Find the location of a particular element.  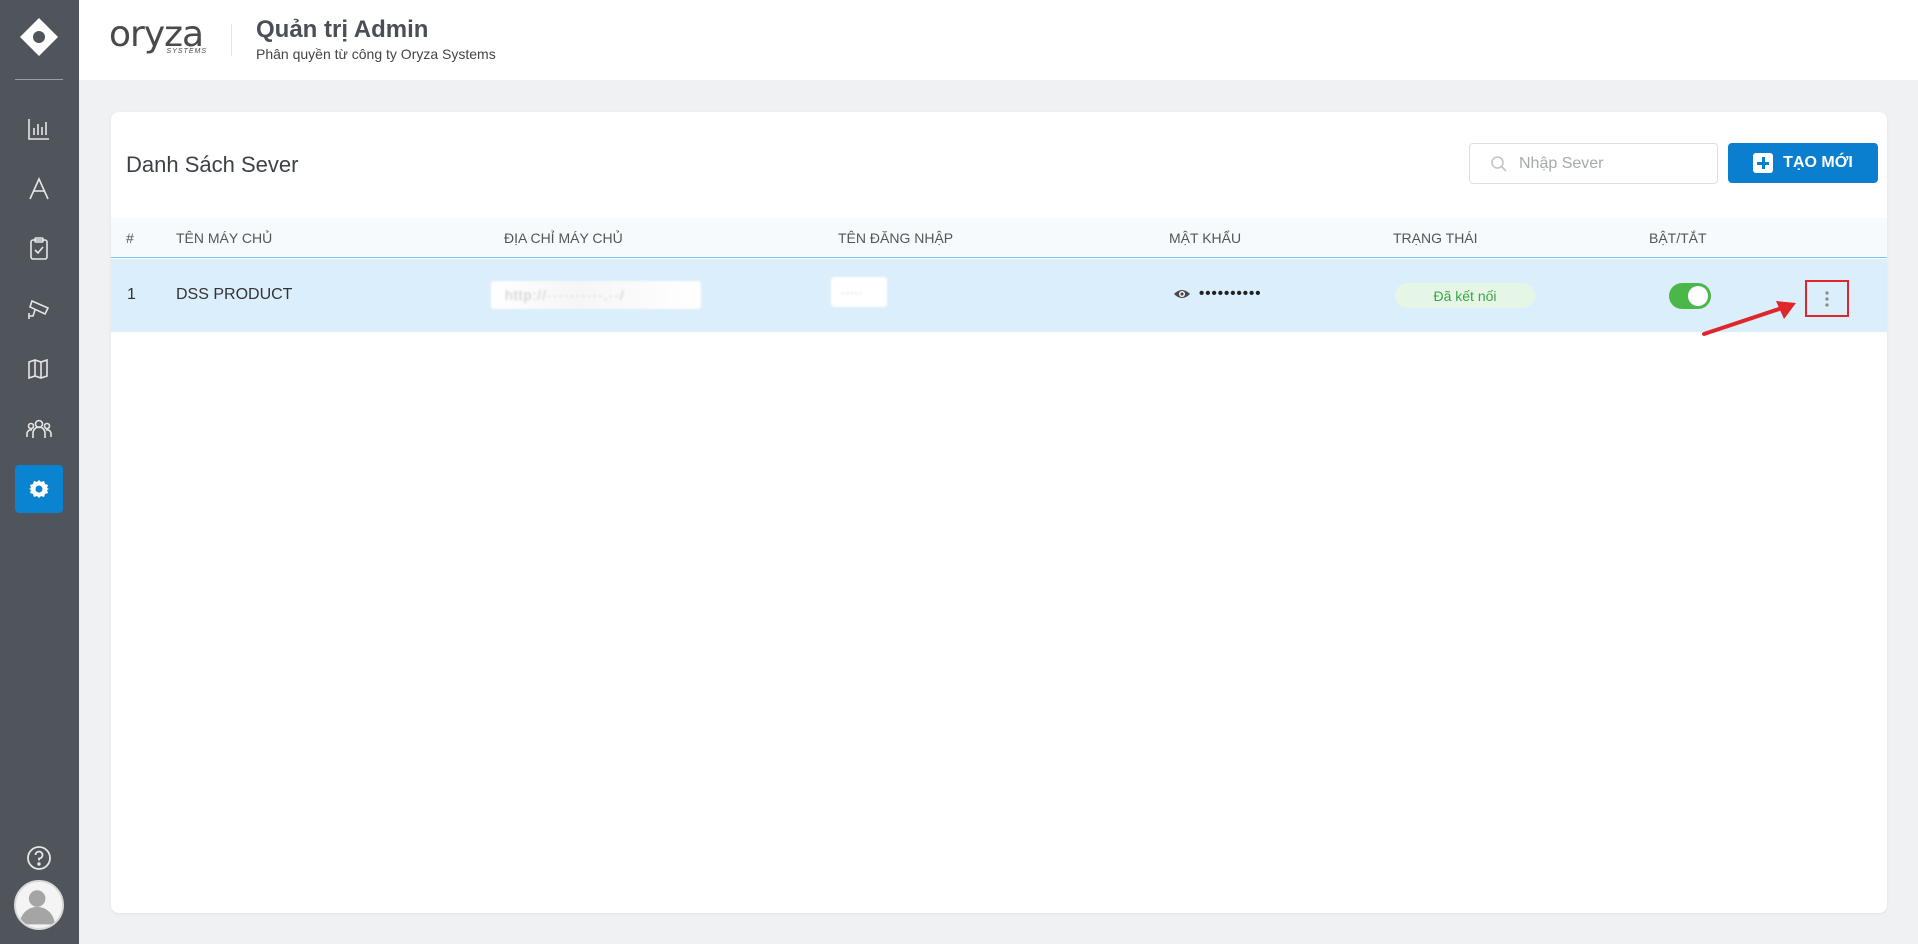

sidebar-item-dashboard is located at coordinates (39, 129).